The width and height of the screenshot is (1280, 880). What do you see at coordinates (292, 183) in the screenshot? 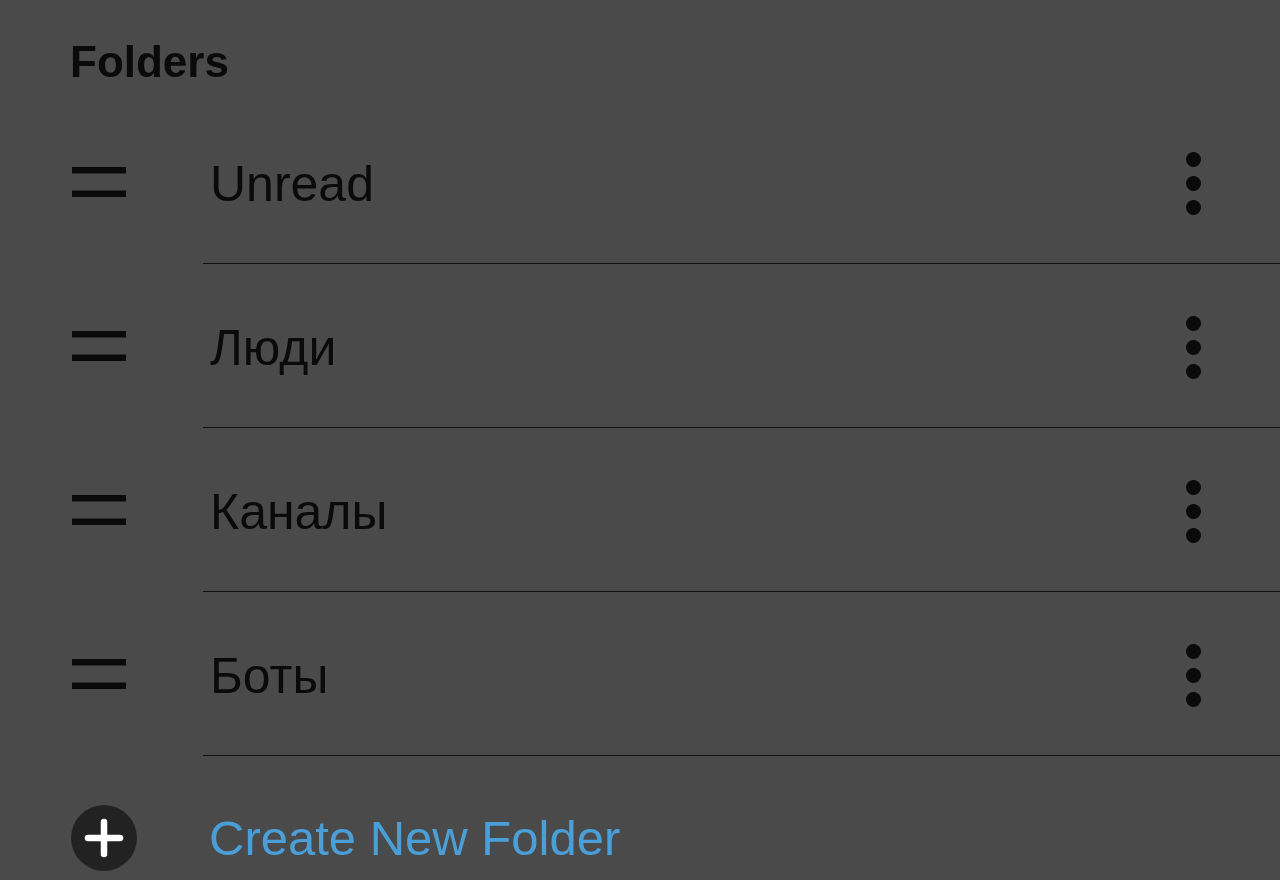
I see `folder-name: Unread` at bounding box center [292, 183].